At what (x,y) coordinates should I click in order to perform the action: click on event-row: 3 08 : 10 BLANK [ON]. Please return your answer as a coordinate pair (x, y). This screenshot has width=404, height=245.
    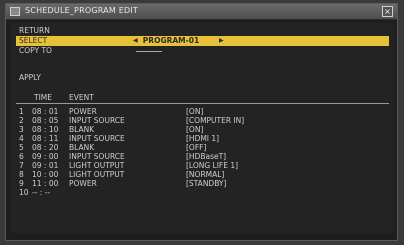
    Looking at the image, I should click on (202, 129).